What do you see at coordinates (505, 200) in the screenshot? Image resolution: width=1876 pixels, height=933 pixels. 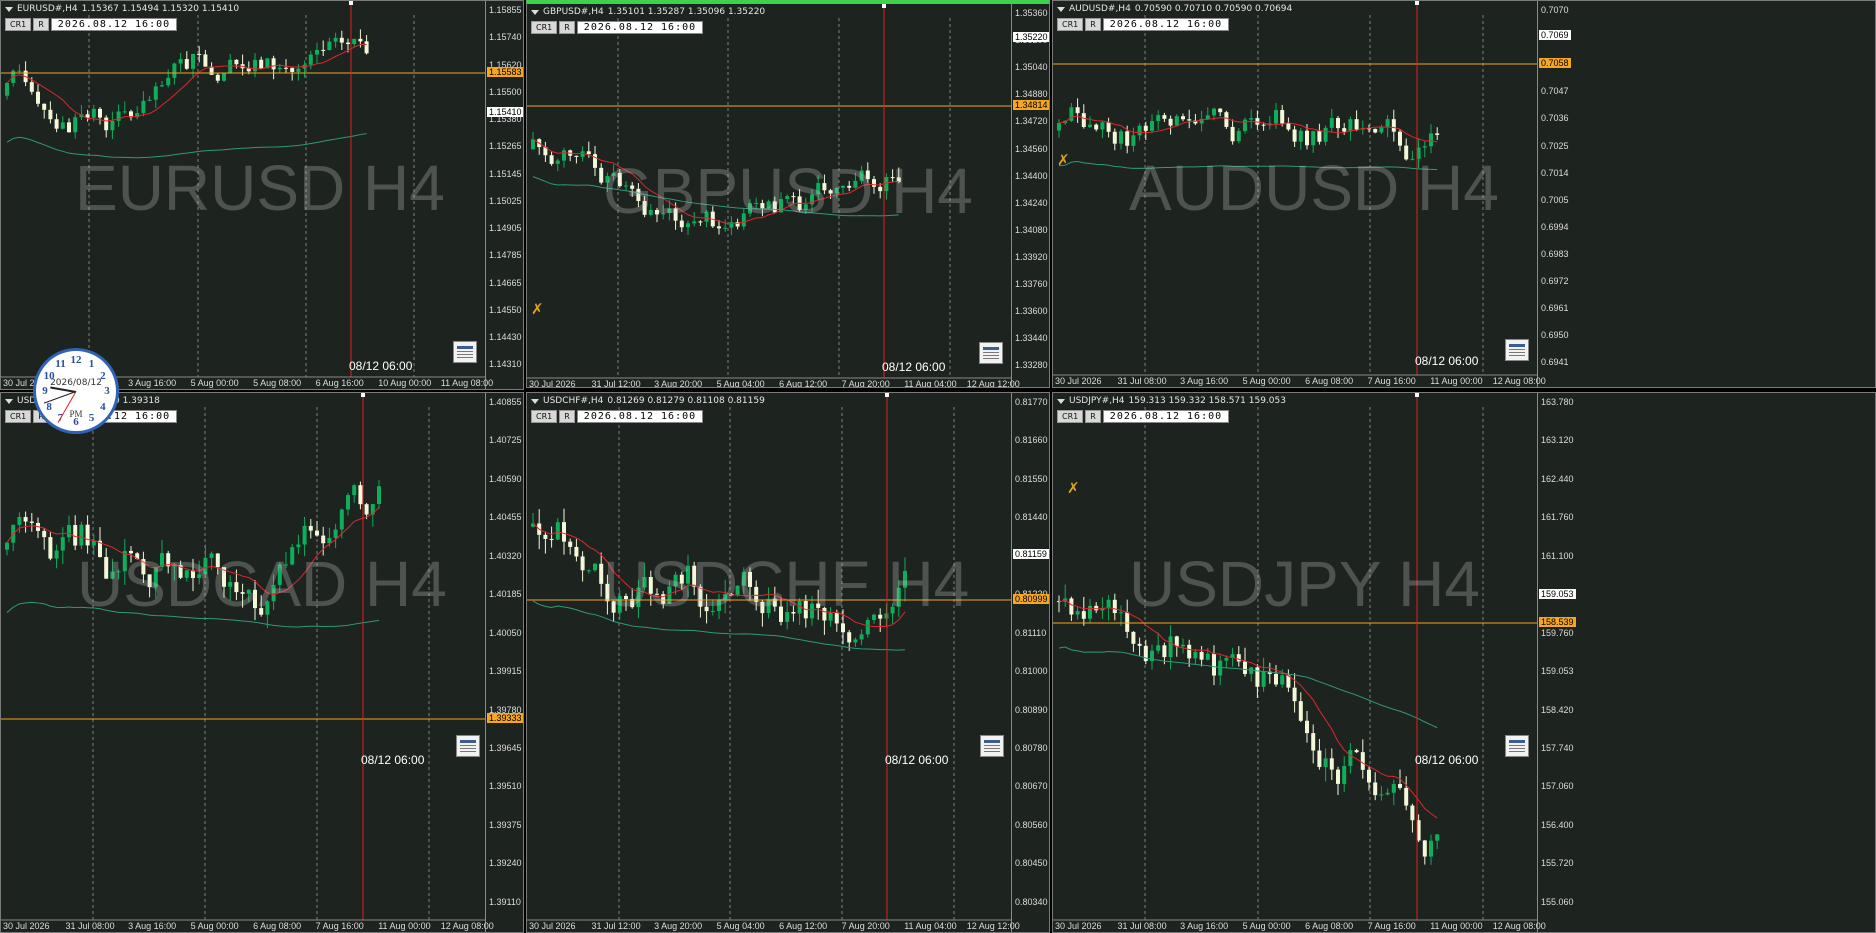 I see `price-tick-label: 1.15025` at bounding box center [505, 200].